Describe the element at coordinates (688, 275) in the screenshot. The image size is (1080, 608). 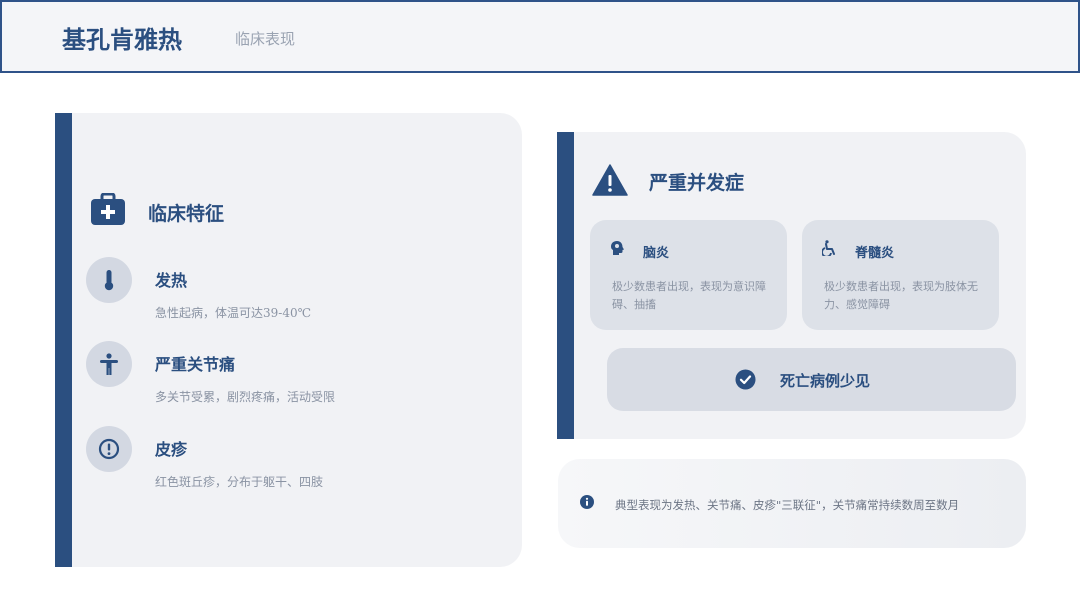
I see `complication-item-encephalitis: 脑炎 极少数患者出现，表现为意识障碍、抽搐` at that location.